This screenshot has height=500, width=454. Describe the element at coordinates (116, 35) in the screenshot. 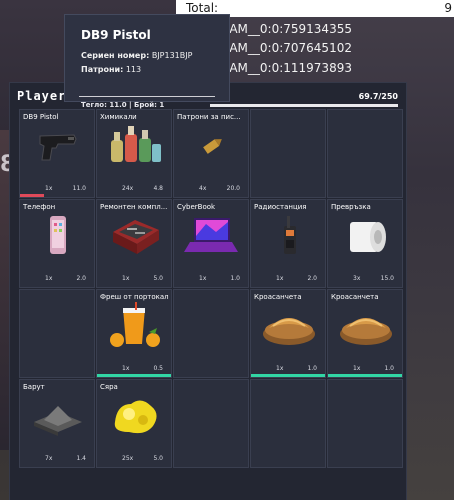

I see `tooltip-title: DB9 Pistol` at that location.